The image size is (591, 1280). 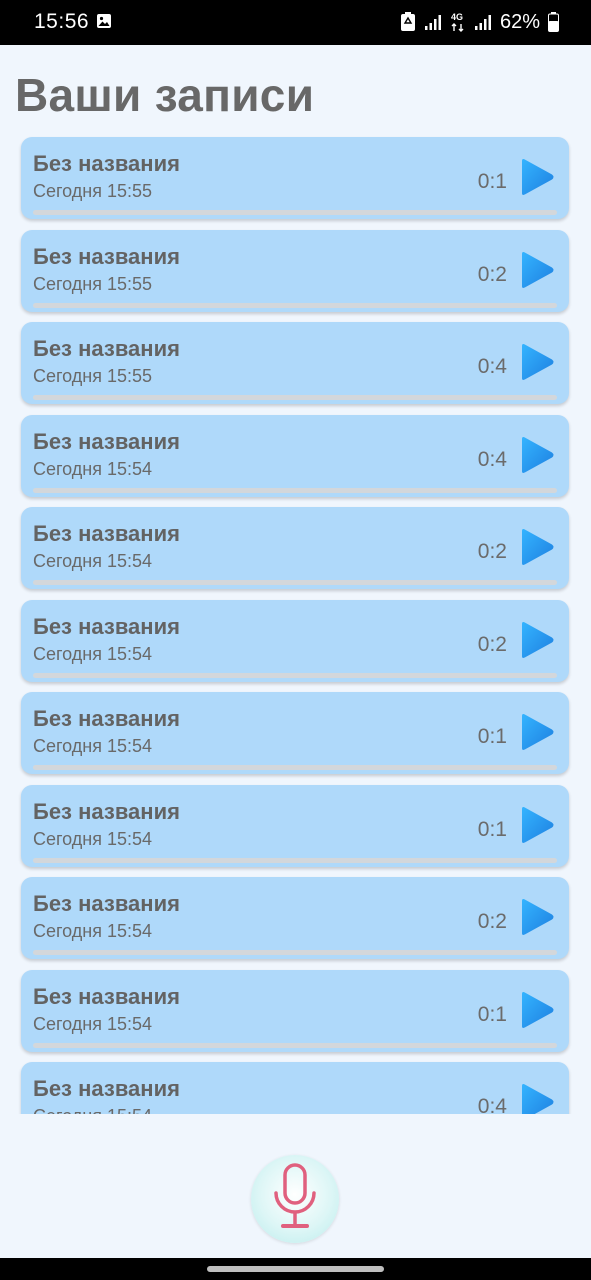 What do you see at coordinates (295, 22) in the screenshot?
I see `status-bar: 15:56 4G 62%` at bounding box center [295, 22].